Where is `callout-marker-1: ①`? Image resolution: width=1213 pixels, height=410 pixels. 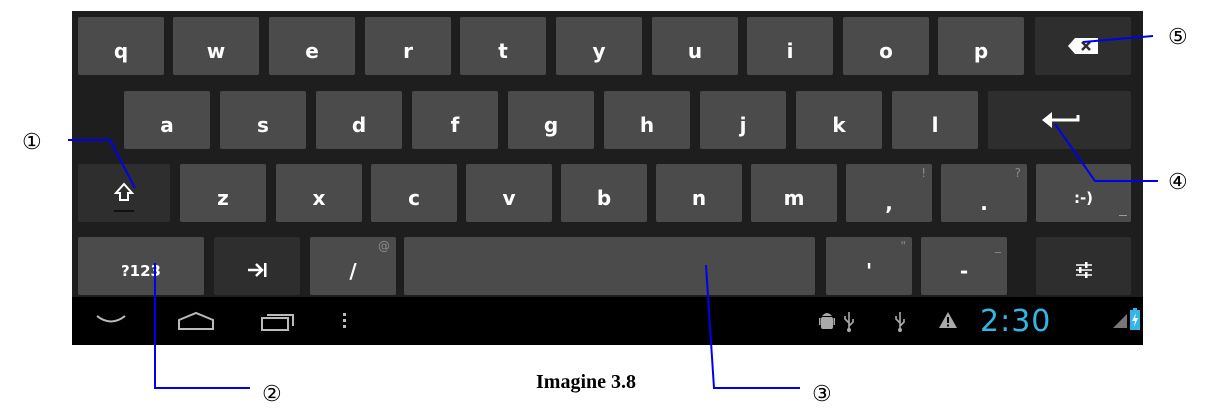 callout-marker-1: ① is located at coordinates (32, 142).